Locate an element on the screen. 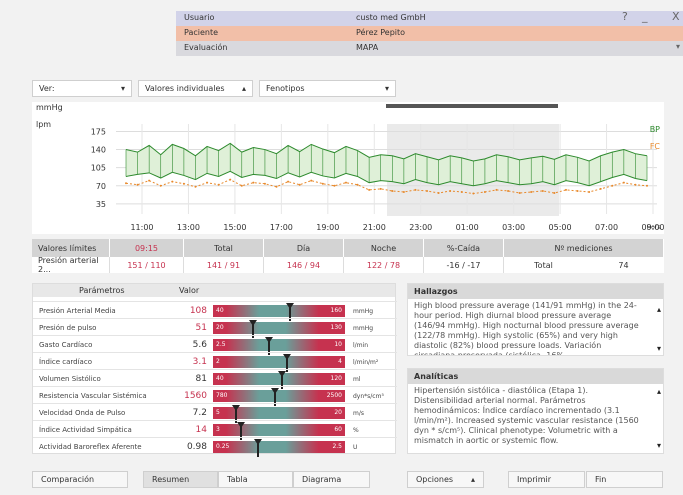 This screenshot has height=495, width=683. phenotype-label: Fenotipos is located at coordinates (285, 88).